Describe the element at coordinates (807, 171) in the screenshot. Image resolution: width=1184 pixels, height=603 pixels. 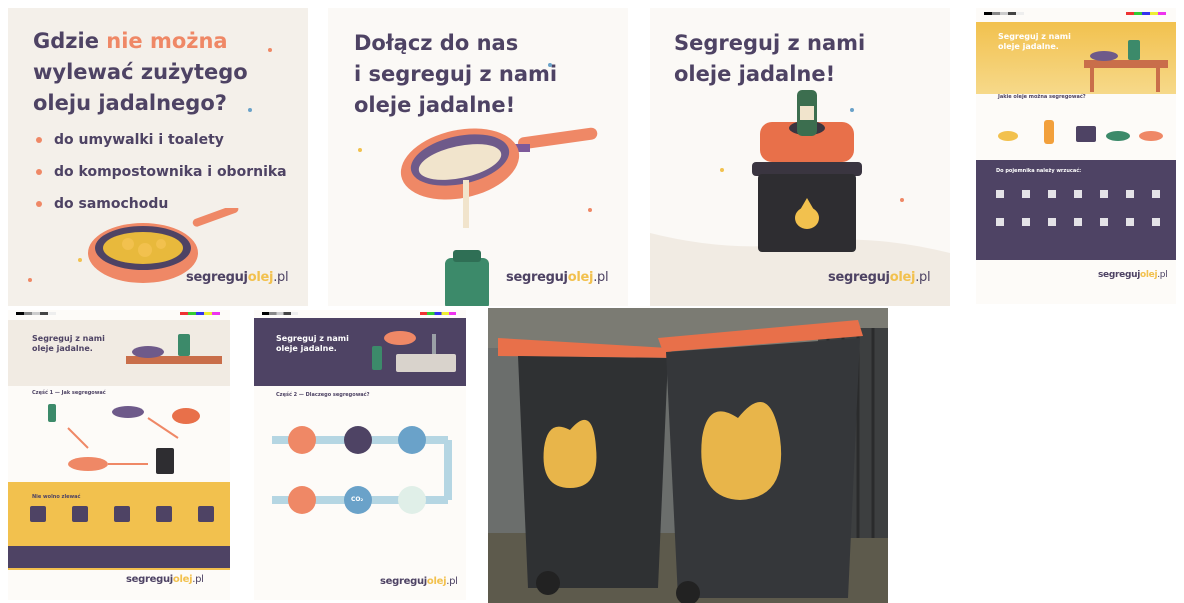
I see `oil-bin-illustration` at that location.